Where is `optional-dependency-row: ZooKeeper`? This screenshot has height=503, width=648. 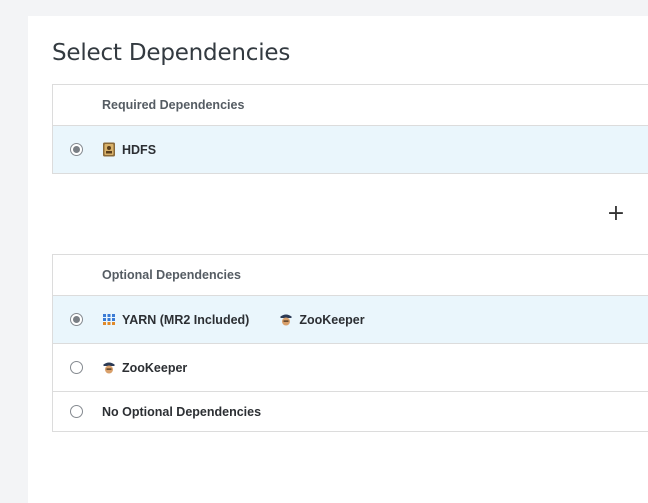
optional-dependency-row: ZooKeeper is located at coordinates (350, 368).